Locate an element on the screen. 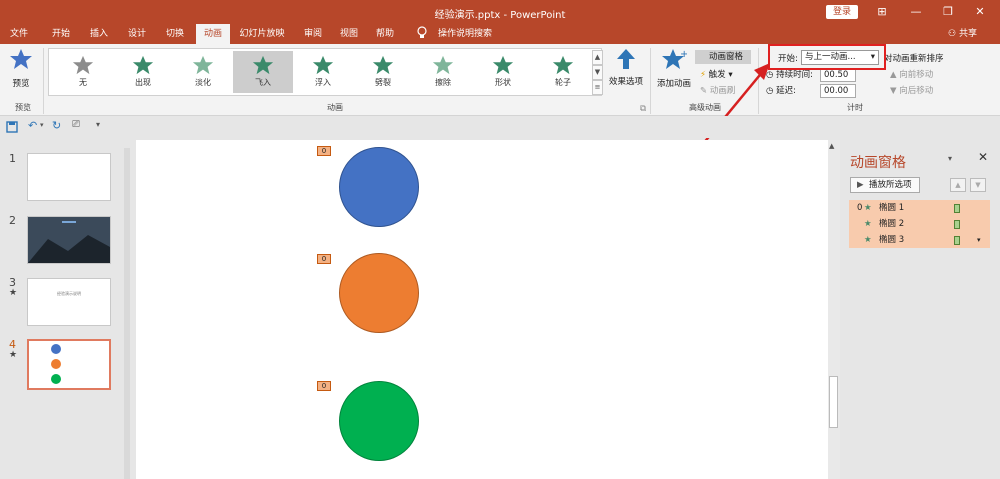  item-name: 椭圆 1 is located at coordinates (892, 208).